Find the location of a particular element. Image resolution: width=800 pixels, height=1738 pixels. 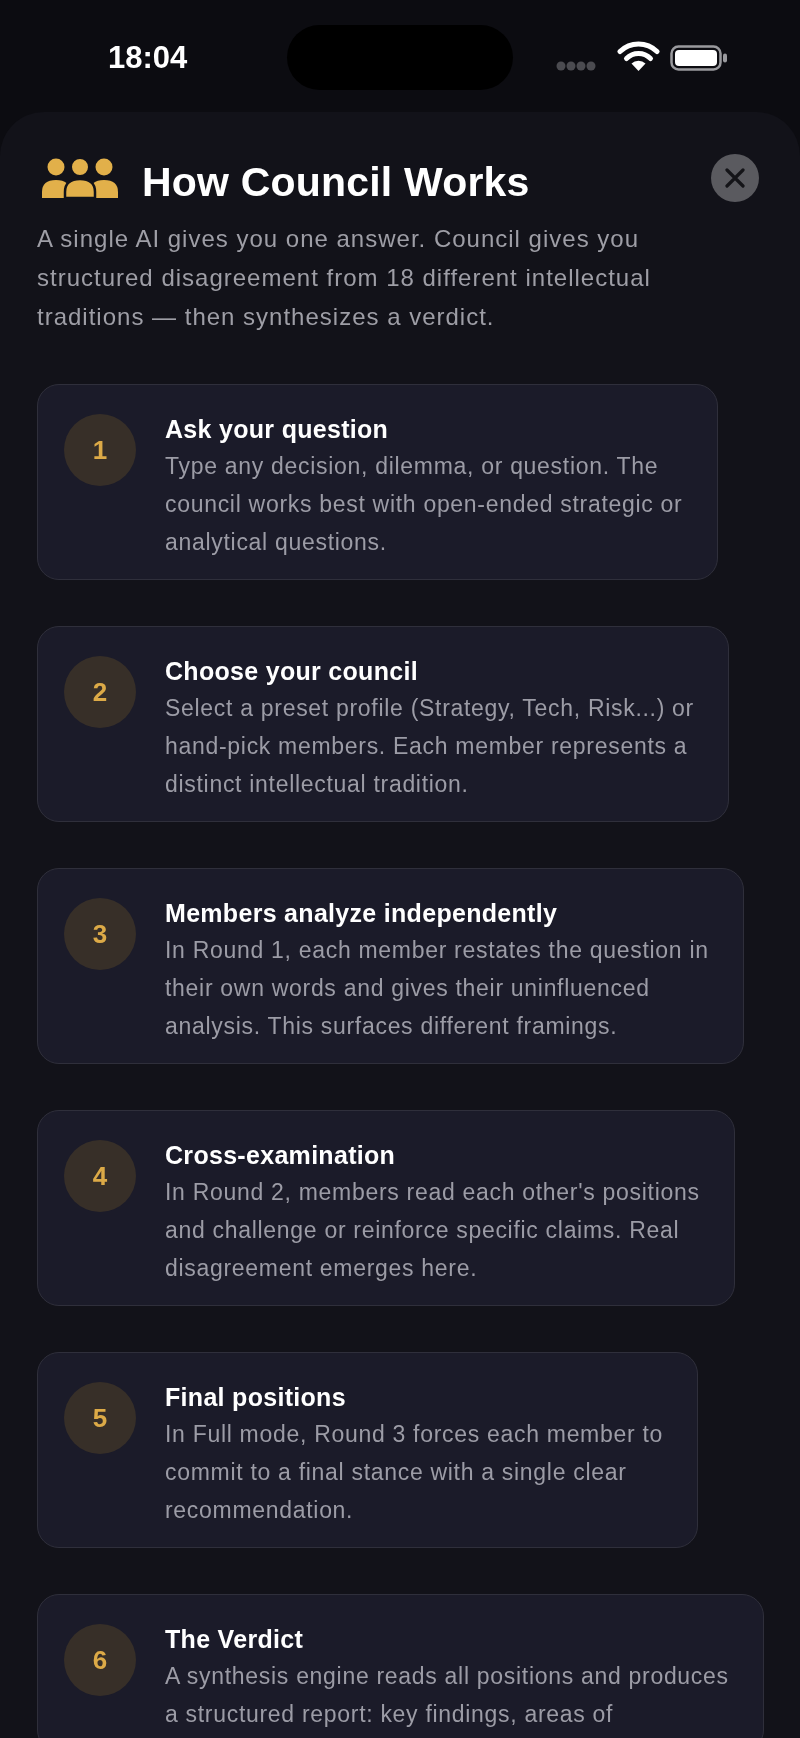

wifi-icon is located at coordinates (638, 55).